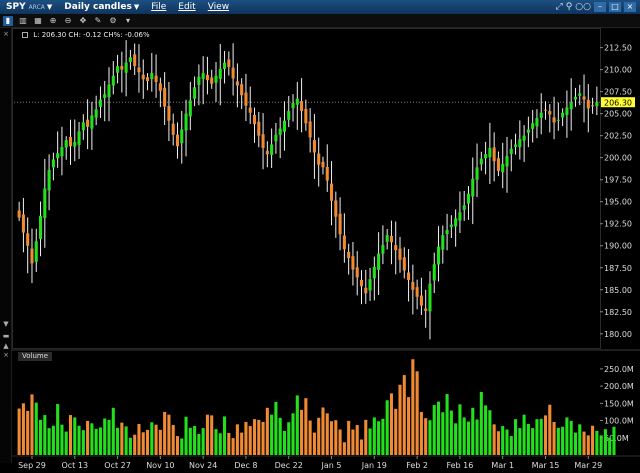 Image resolution: width=640 pixels, height=473 pixels. What do you see at coordinates (618, 268) in the screenshot?
I see `price-tick-label: 187.50` at bounding box center [618, 268].